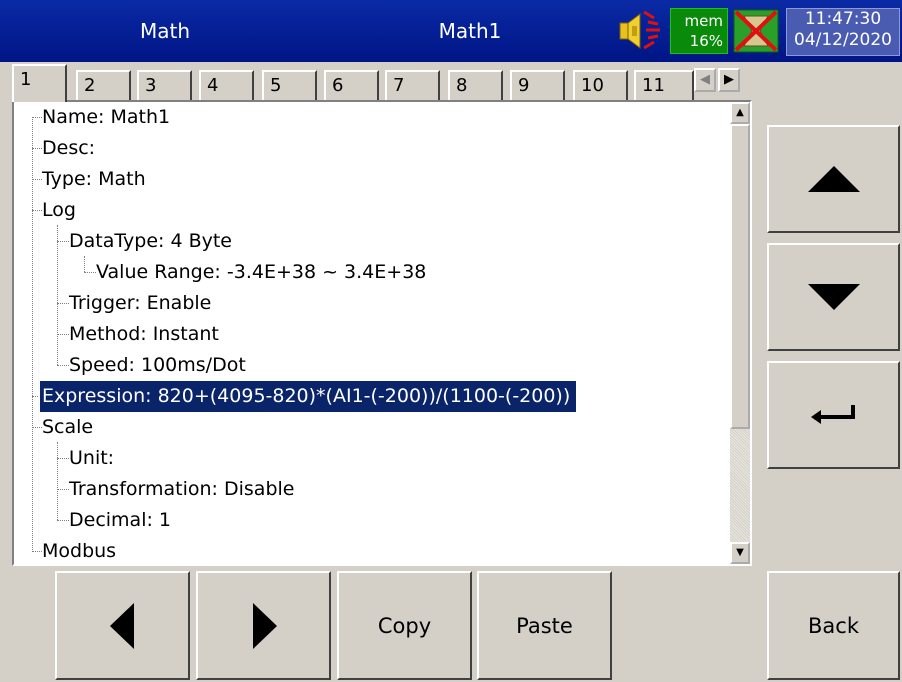 The image size is (902, 682). Describe the element at coordinates (106, 117) in the screenshot. I see `tree-item-name: Name: Math1` at that location.